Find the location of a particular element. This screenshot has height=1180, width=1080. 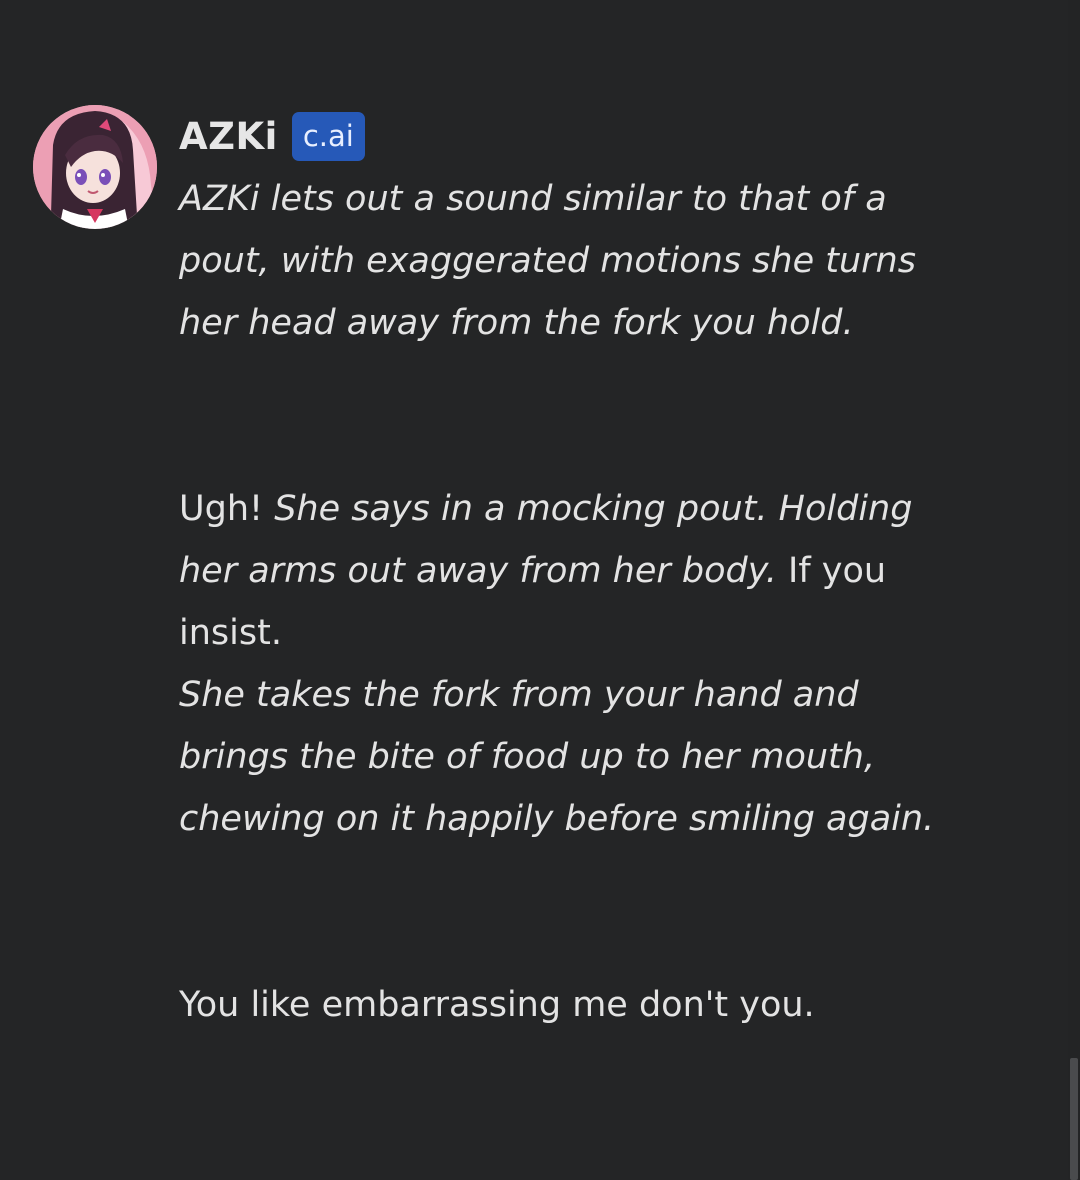

scrollbar is located at coordinates (1074, 590).